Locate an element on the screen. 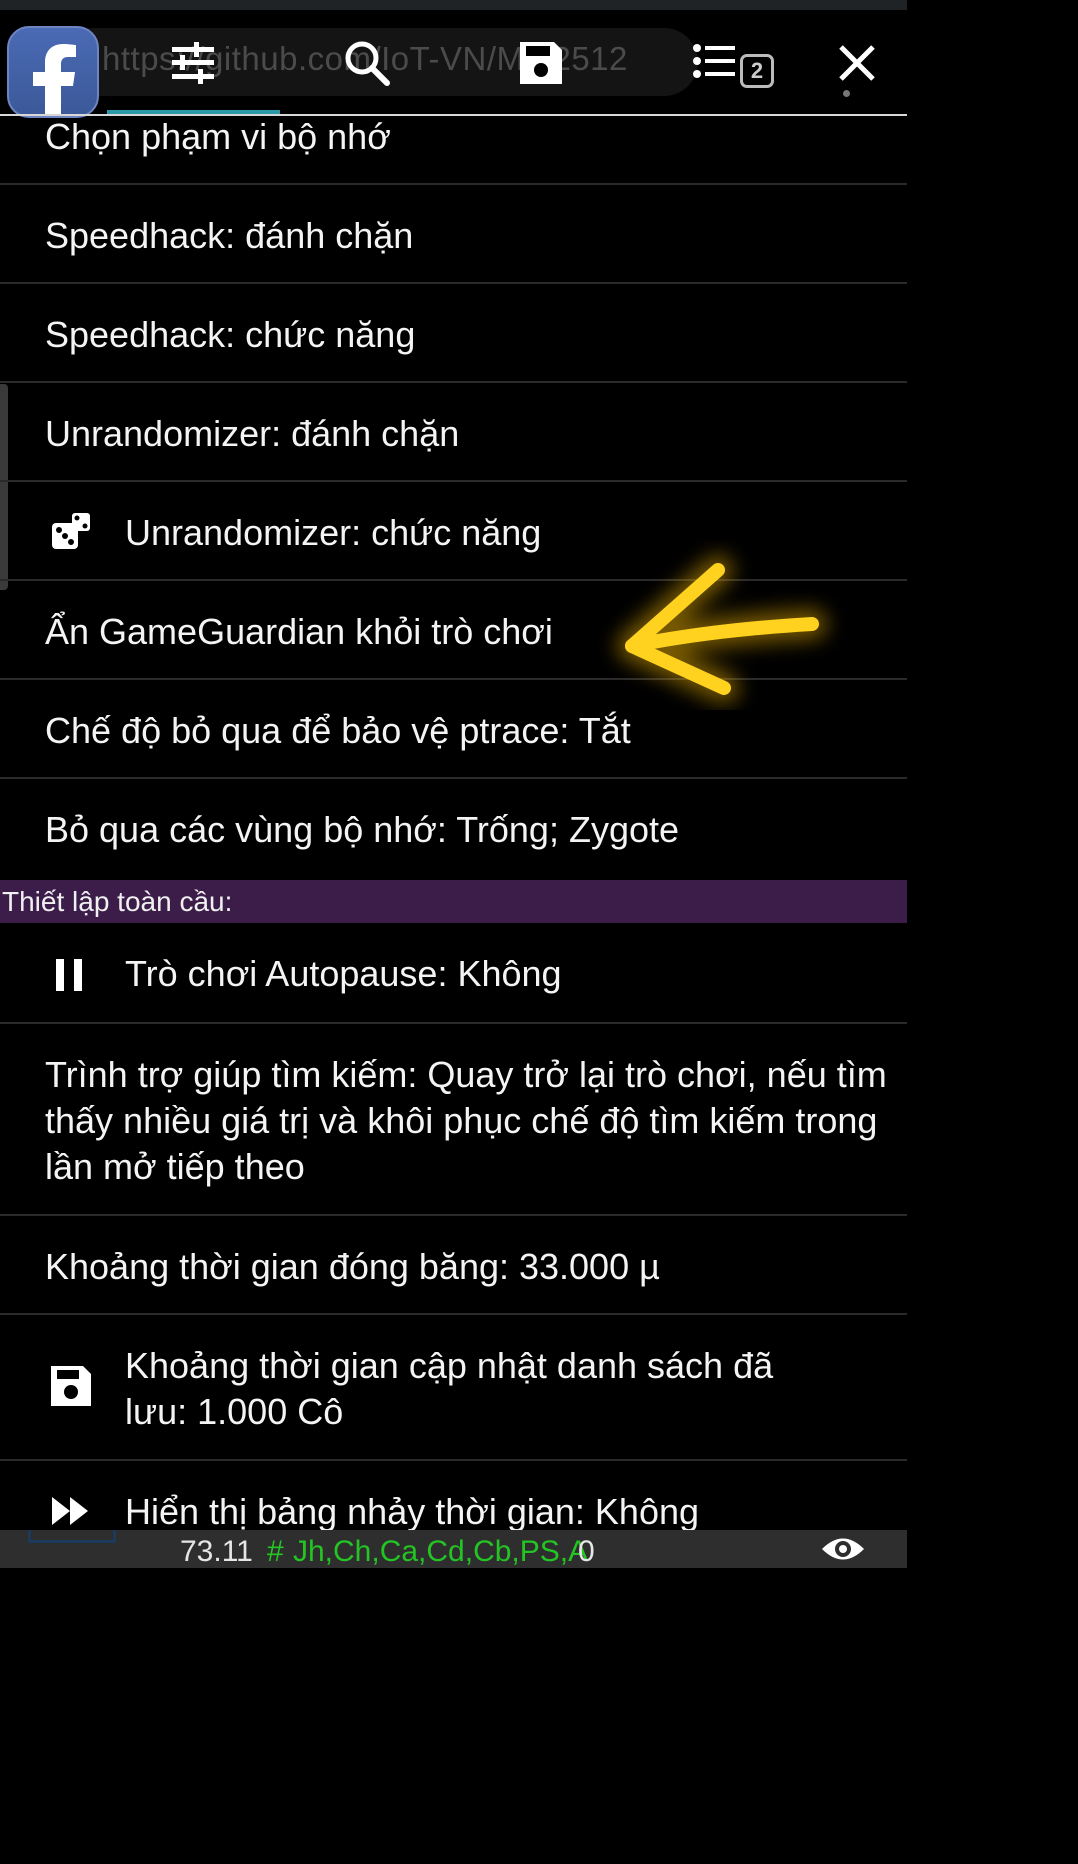 This screenshot has width=1078, height=1864. window-frame-fragment is located at coordinates (72, 1536).